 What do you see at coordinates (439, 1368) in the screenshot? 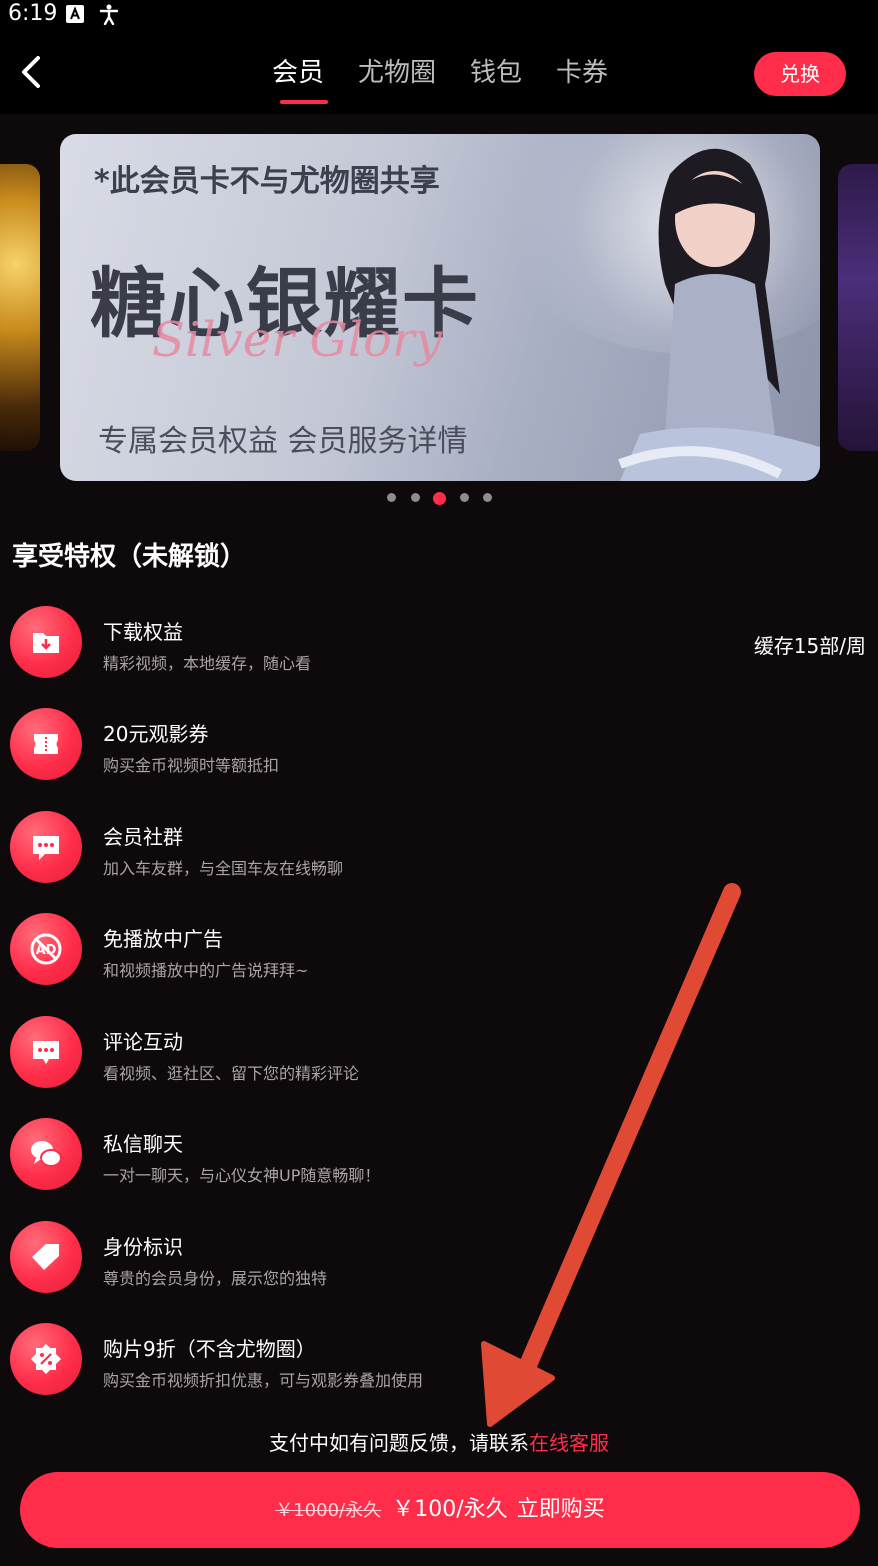
I see `perk-item-discount: 购片9折（不含尤物圈） 购买金币视频折扣优惠，可与观影券叠加使用` at bounding box center [439, 1368].